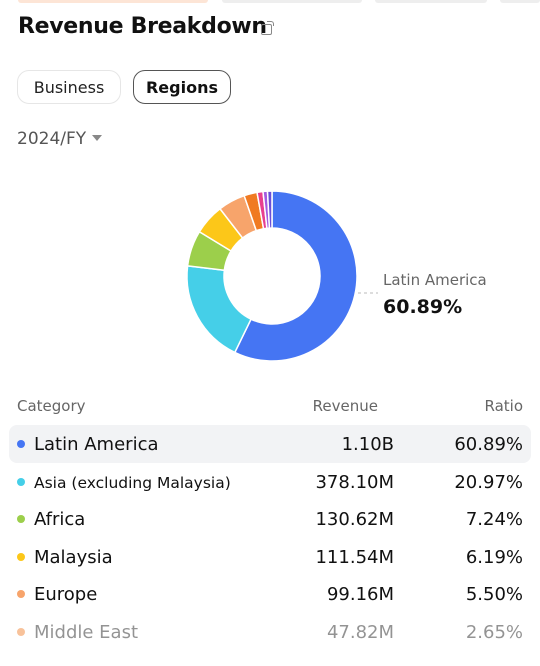 The image size is (540, 666). Describe the element at coordinates (52, 139) in the screenshot. I see `period-value: 2024/FY` at that location.